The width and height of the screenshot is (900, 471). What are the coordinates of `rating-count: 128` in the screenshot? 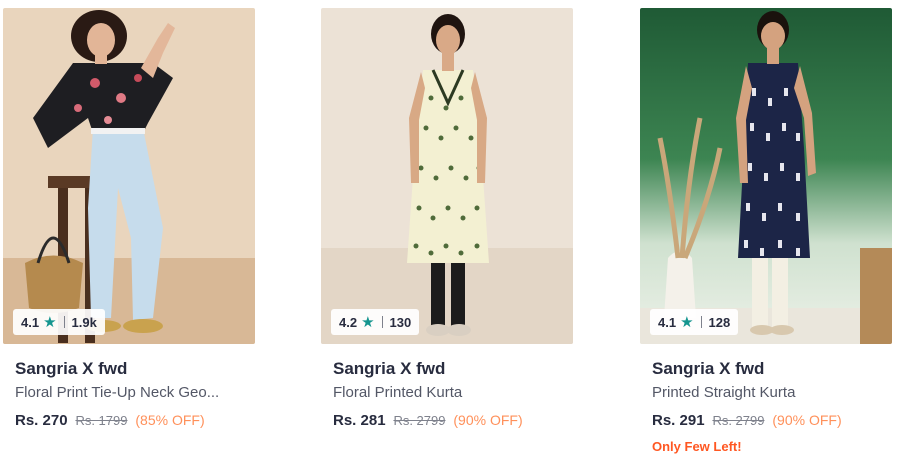 It's located at (719, 322).